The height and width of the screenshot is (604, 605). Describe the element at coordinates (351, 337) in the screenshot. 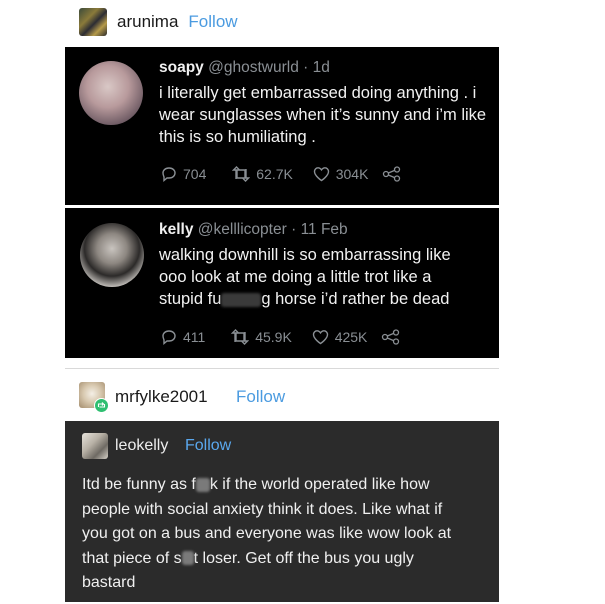

I see `like-count: 425K` at that location.